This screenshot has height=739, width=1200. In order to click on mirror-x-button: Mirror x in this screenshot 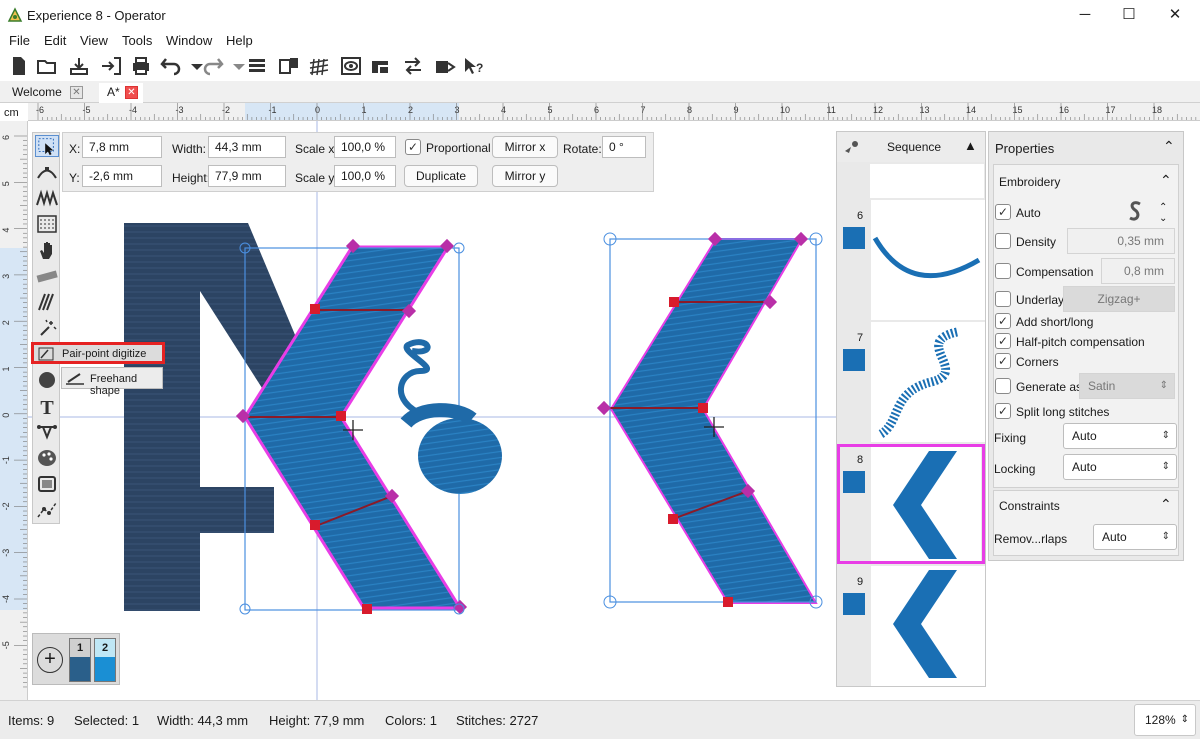, I will do `click(525, 147)`.